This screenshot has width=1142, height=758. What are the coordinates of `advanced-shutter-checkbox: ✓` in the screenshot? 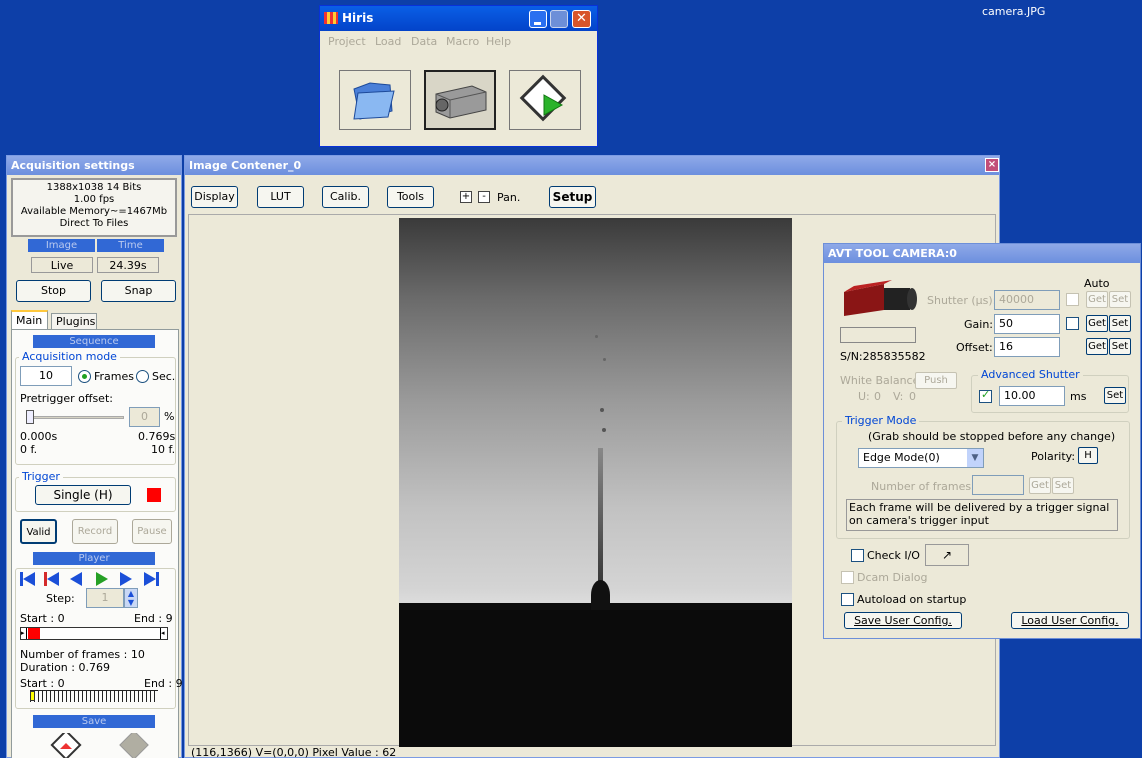 It's located at (985, 395).